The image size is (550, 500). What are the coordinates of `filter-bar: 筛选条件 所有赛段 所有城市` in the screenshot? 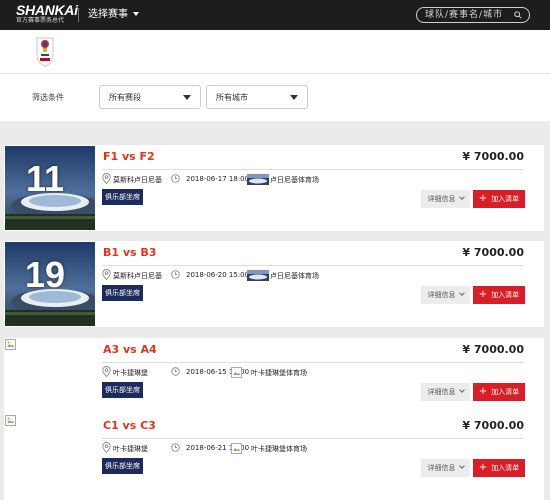 It's located at (275, 97).